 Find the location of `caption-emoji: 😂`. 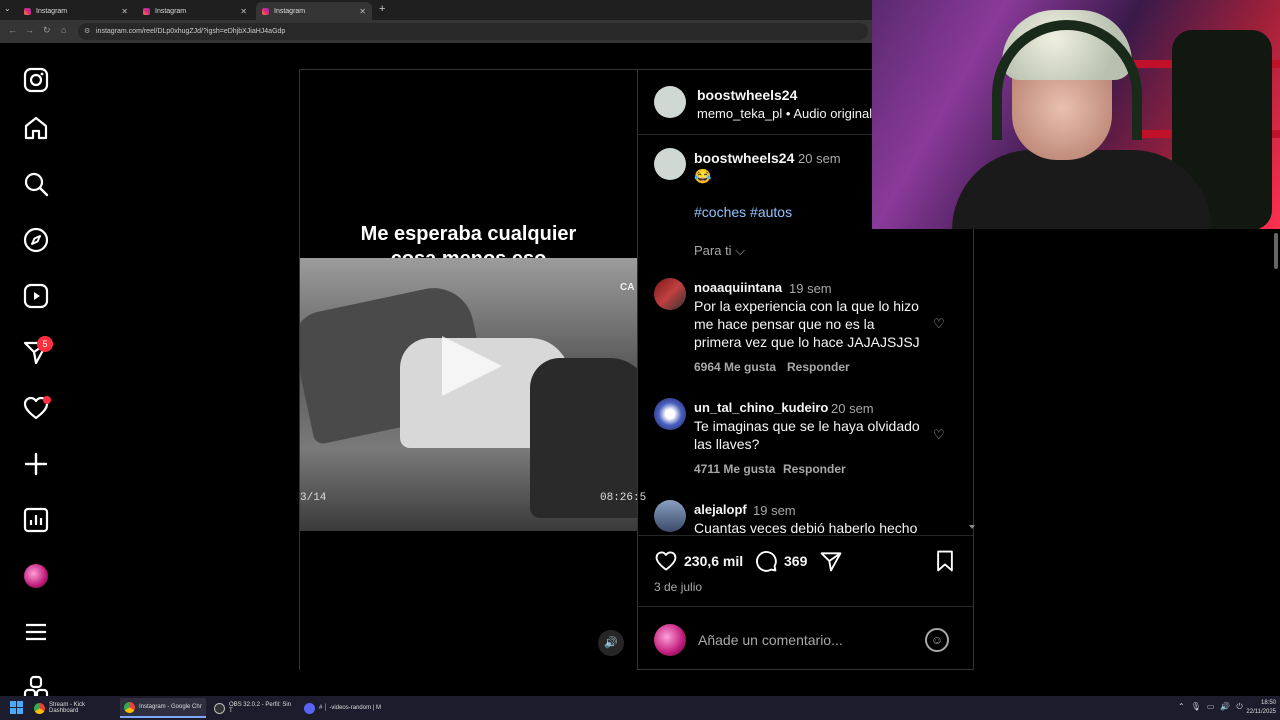

caption-emoji: 😂 is located at coordinates (703, 176).